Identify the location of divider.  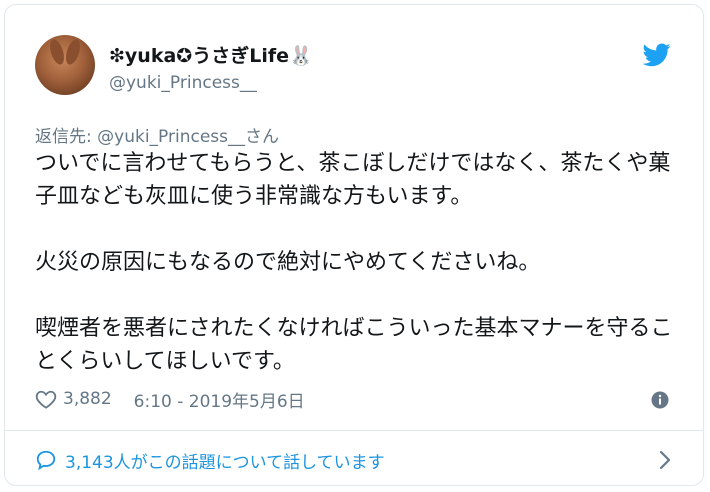
(354, 430).